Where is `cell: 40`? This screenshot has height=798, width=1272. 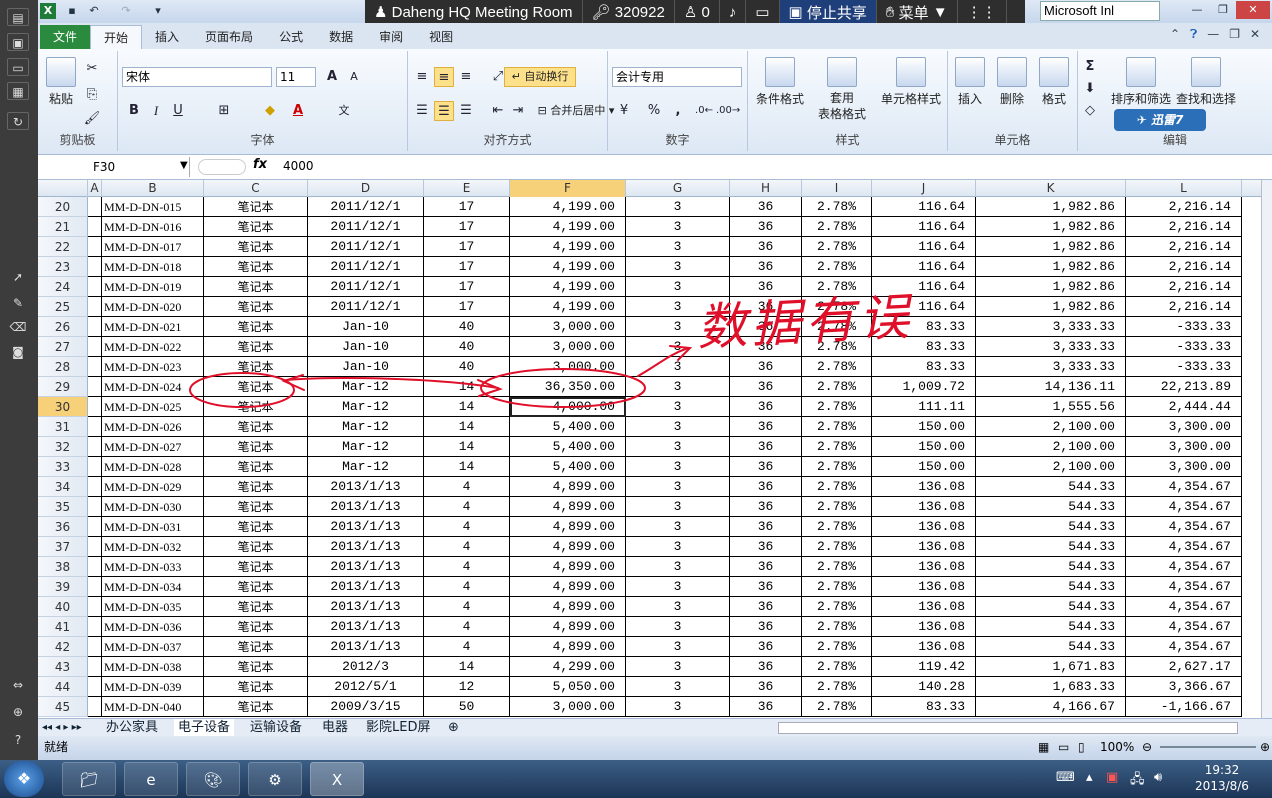 cell: 40 is located at coordinates (467, 347).